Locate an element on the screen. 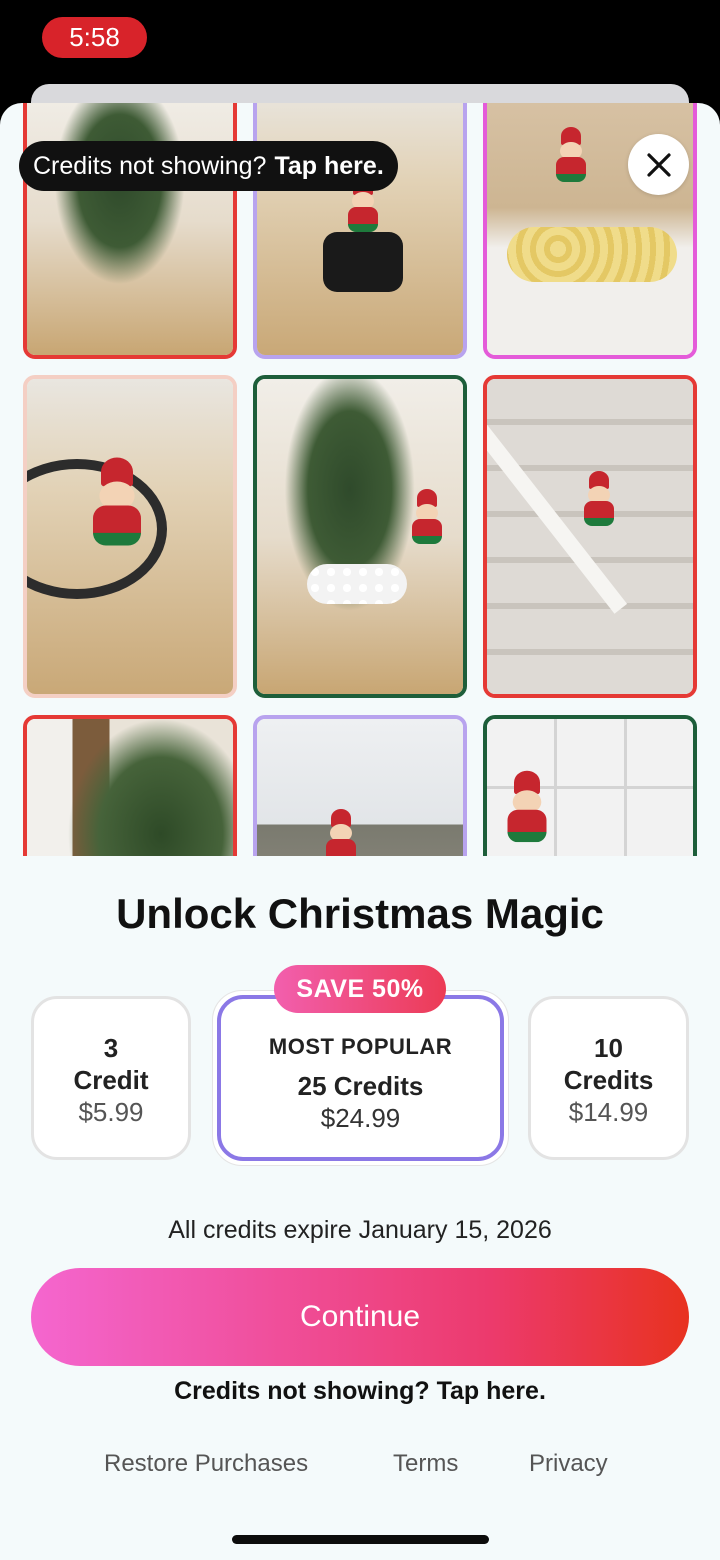 The height and width of the screenshot is (1560, 720). home-indicator is located at coordinates (360, 1539).